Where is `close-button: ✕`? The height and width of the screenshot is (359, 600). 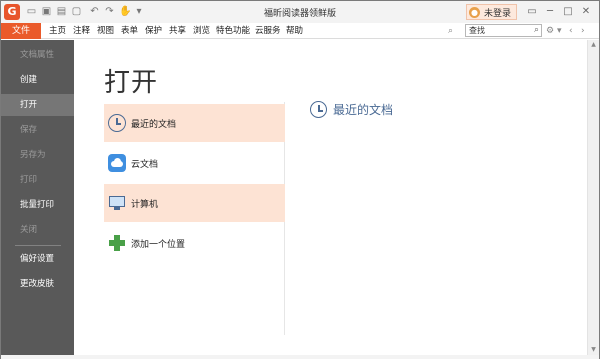 close-button: ✕ is located at coordinates (586, 12).